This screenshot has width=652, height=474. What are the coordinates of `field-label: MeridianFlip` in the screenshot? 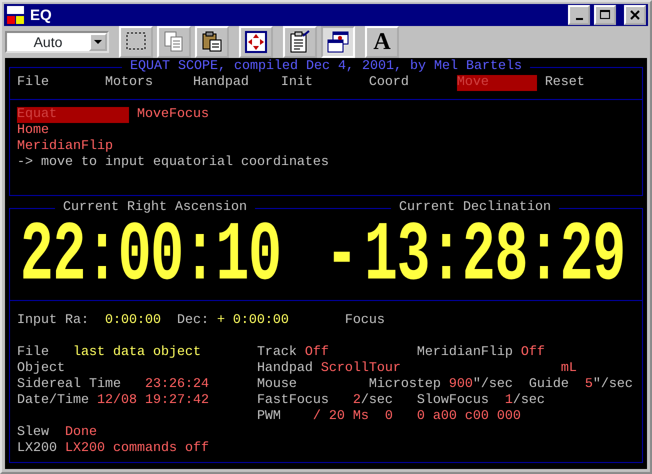 It's located at (464, 352).